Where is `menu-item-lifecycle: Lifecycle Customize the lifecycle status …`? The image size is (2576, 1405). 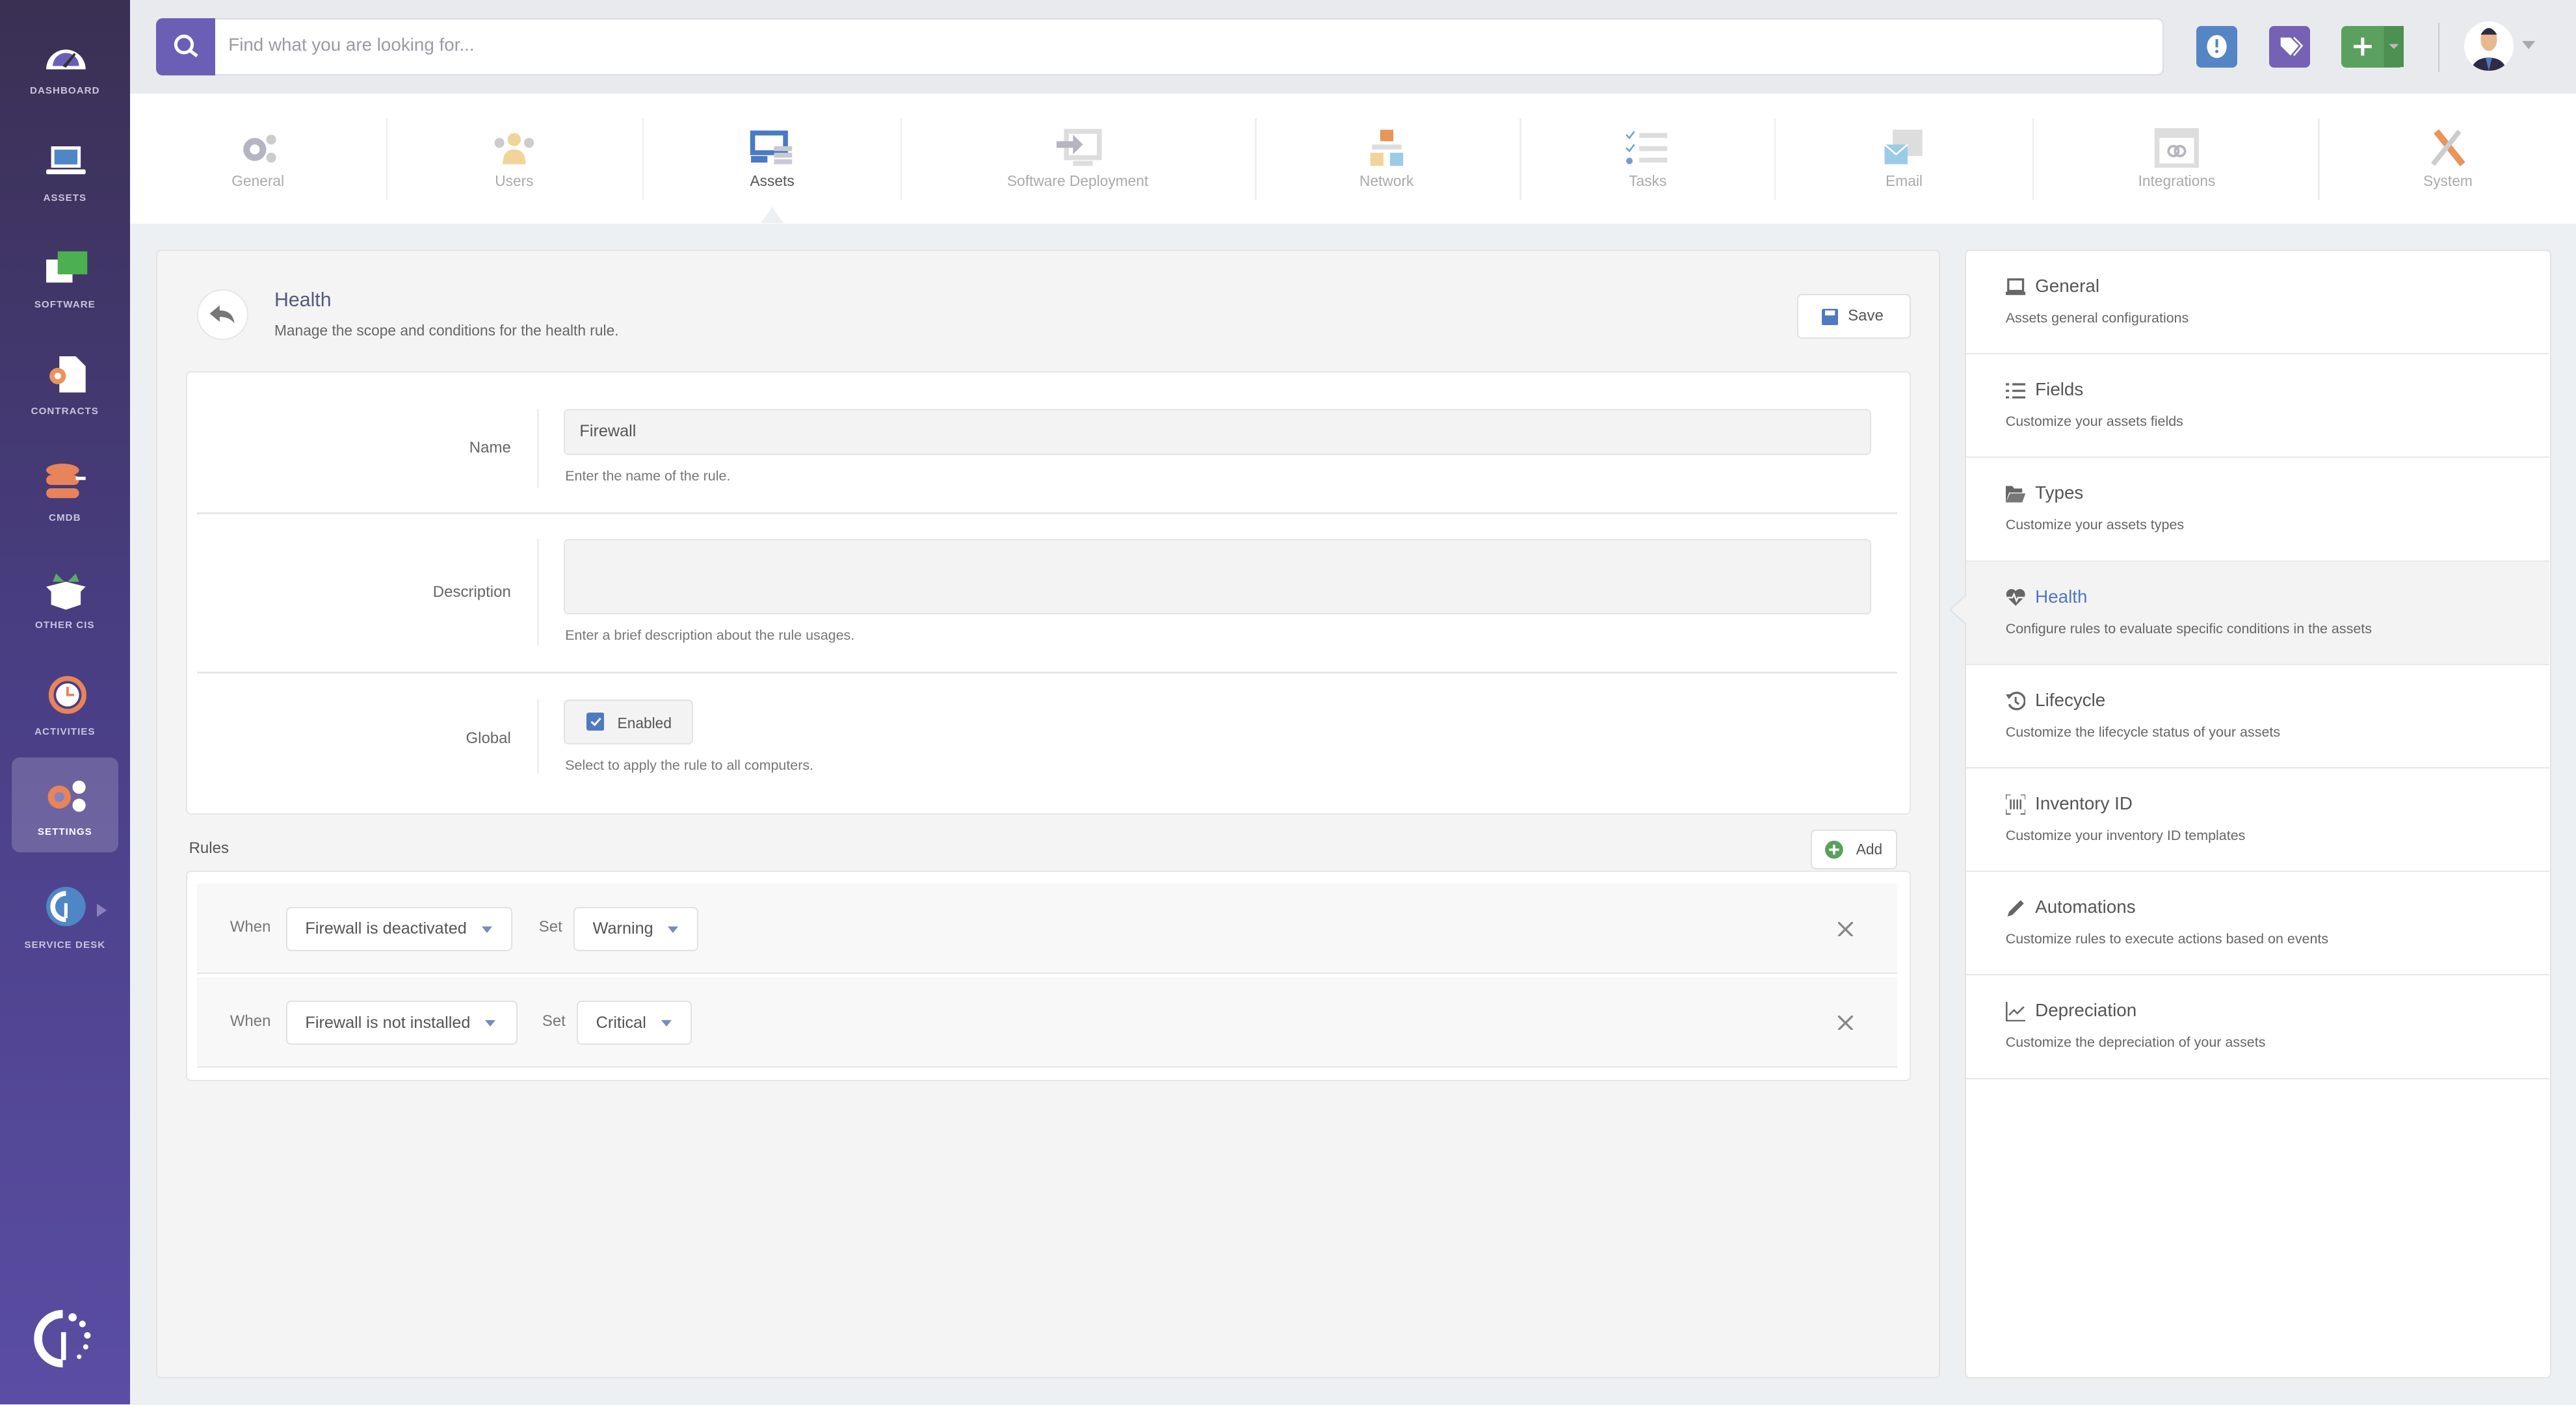 menu-item-lifecycle: Lifecycle Customize the lifecycle status … is located at coordinates (2258, 716).